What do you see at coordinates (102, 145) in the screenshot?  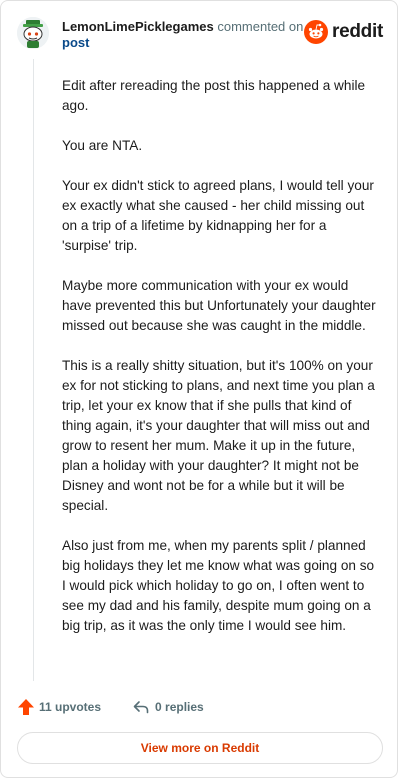 I see `comment-paragraph: You are NTA.` at bounding box center [102, 145].